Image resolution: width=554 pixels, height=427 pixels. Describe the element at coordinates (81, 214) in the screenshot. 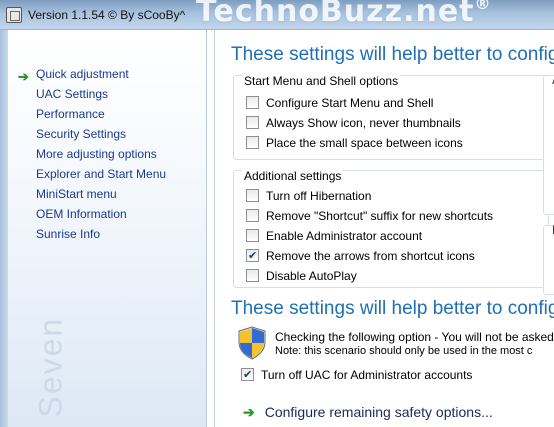

I see `sidebar-item-label: OEM Information` at that location.